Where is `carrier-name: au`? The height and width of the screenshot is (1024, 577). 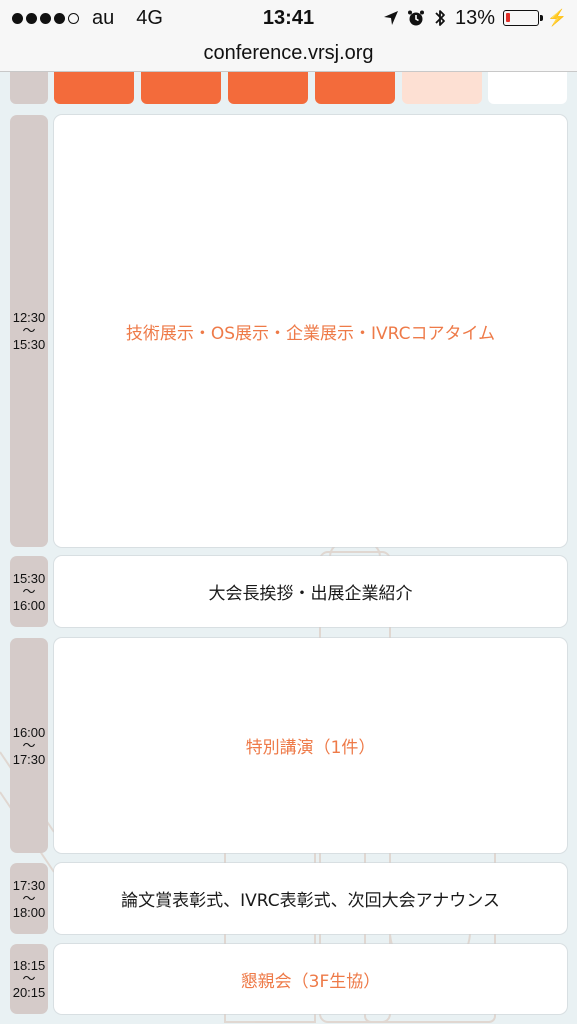
carrier-name: au is located at coordinates (103, 17).